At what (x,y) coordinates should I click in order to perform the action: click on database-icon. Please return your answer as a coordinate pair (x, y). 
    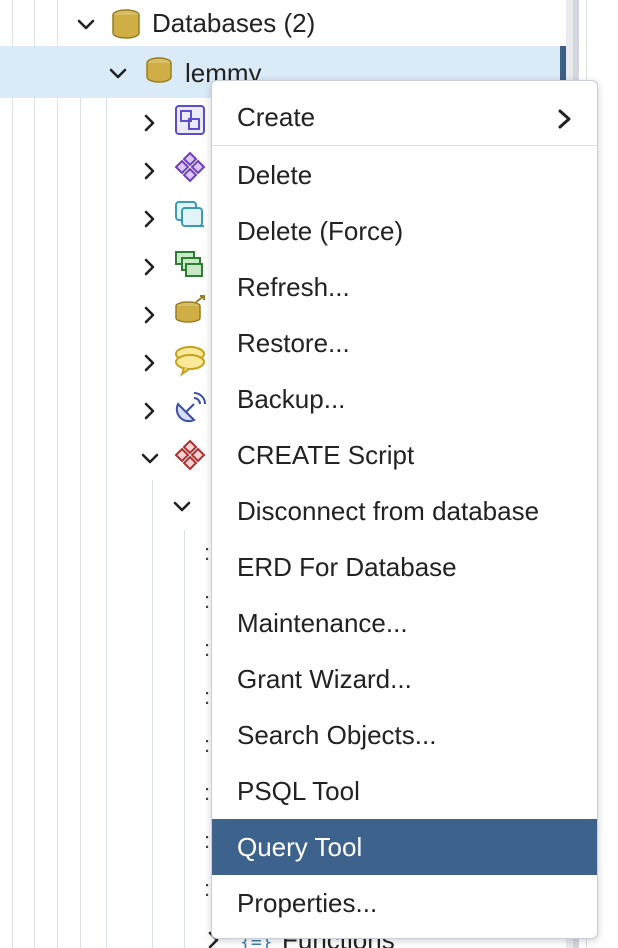
    Looking at the image, I should click on (160, 72).